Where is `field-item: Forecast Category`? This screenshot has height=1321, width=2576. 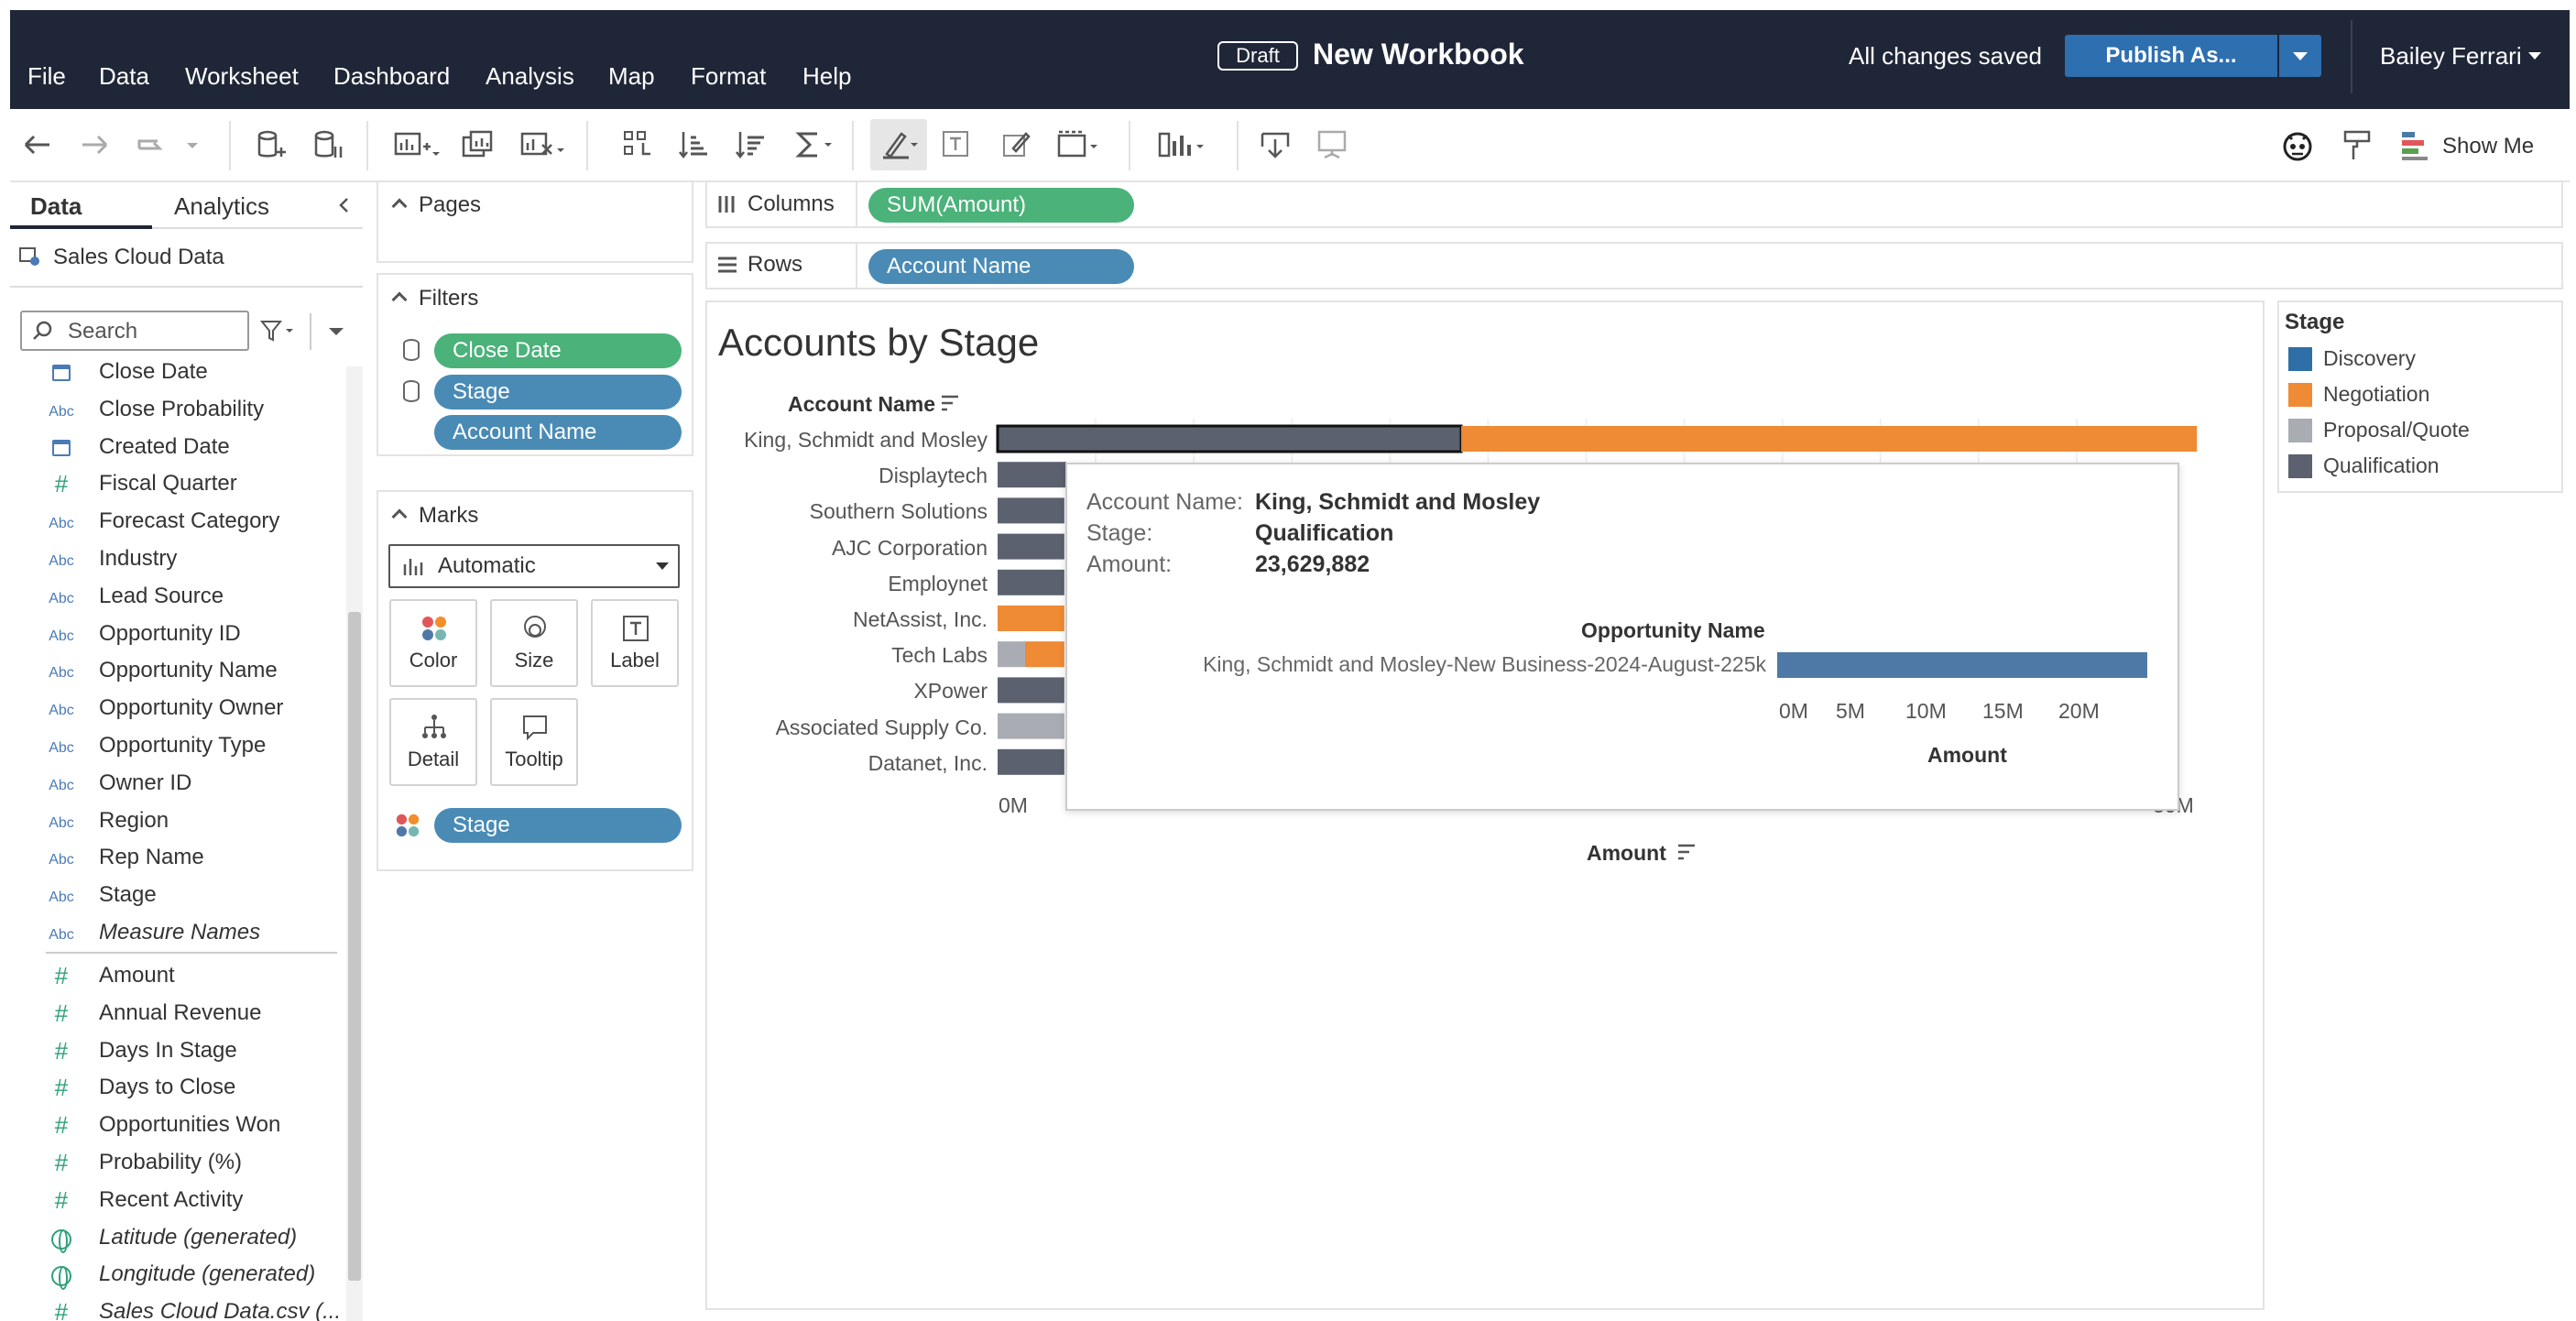 field-item: Forecast Category is located at coordinates (189, 521).